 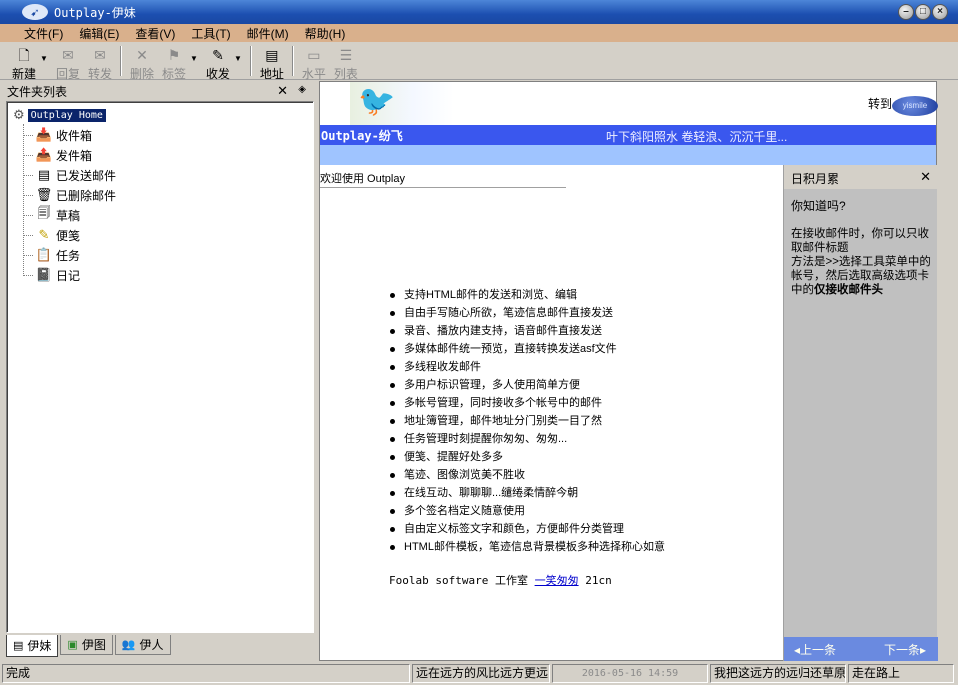 What do you see at coordinates (377, 101) in the screenshot?
I see `parrot-icon: 🐦` at bounding box center [377, 101].